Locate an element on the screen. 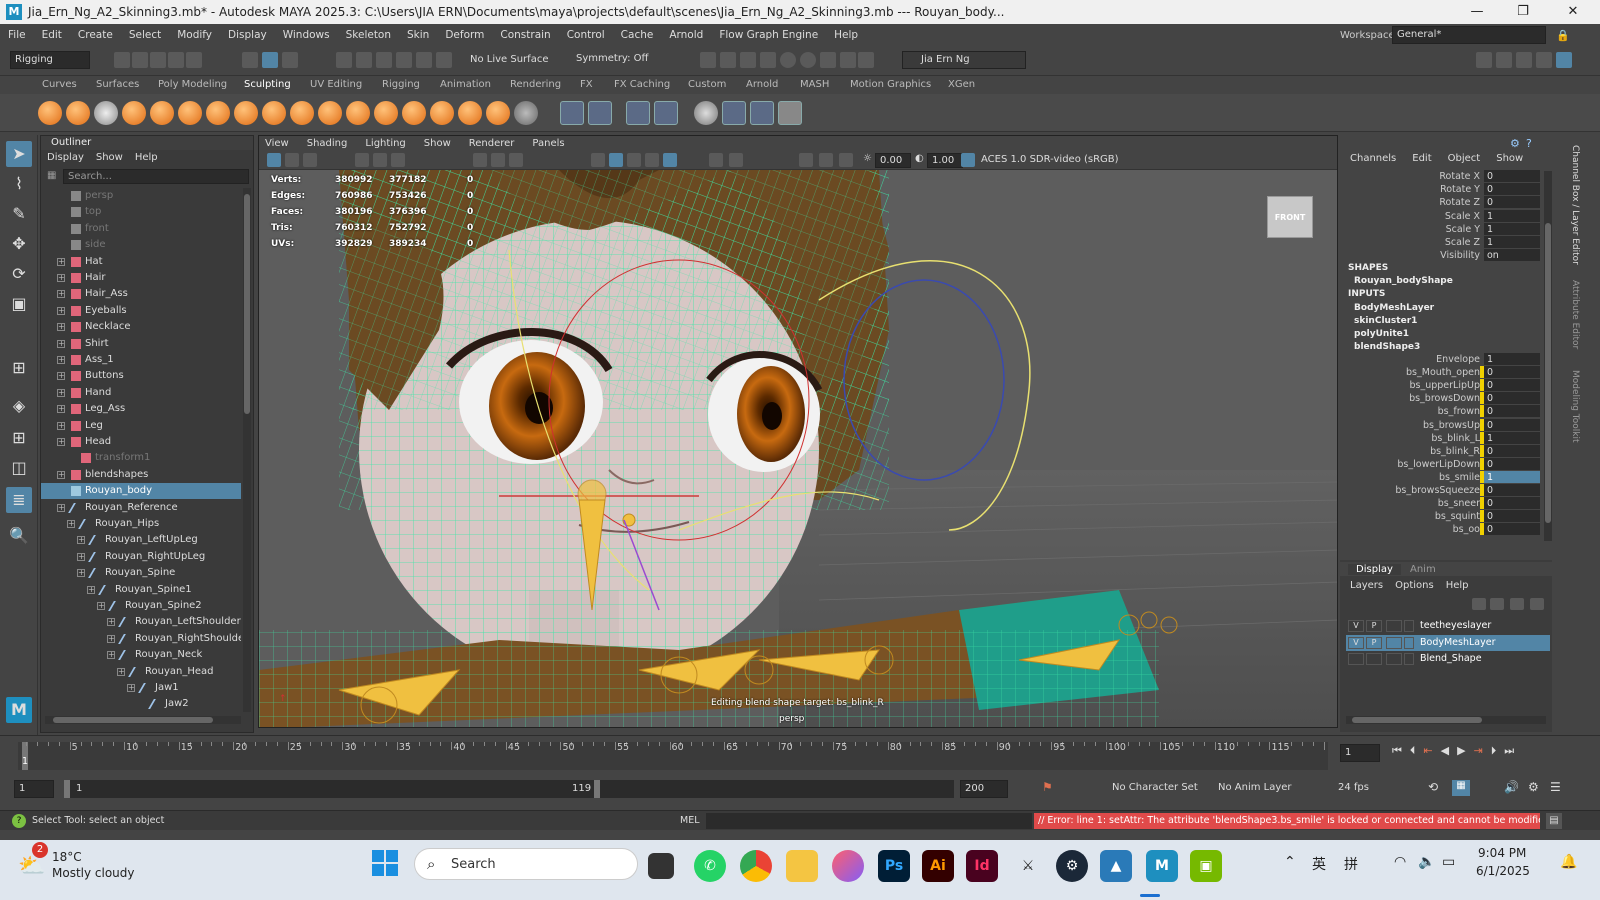 The width and height of the screenshot is (1600, 900). outliner-item: + Rouyan_Spine is located at coordinates (141, 573).